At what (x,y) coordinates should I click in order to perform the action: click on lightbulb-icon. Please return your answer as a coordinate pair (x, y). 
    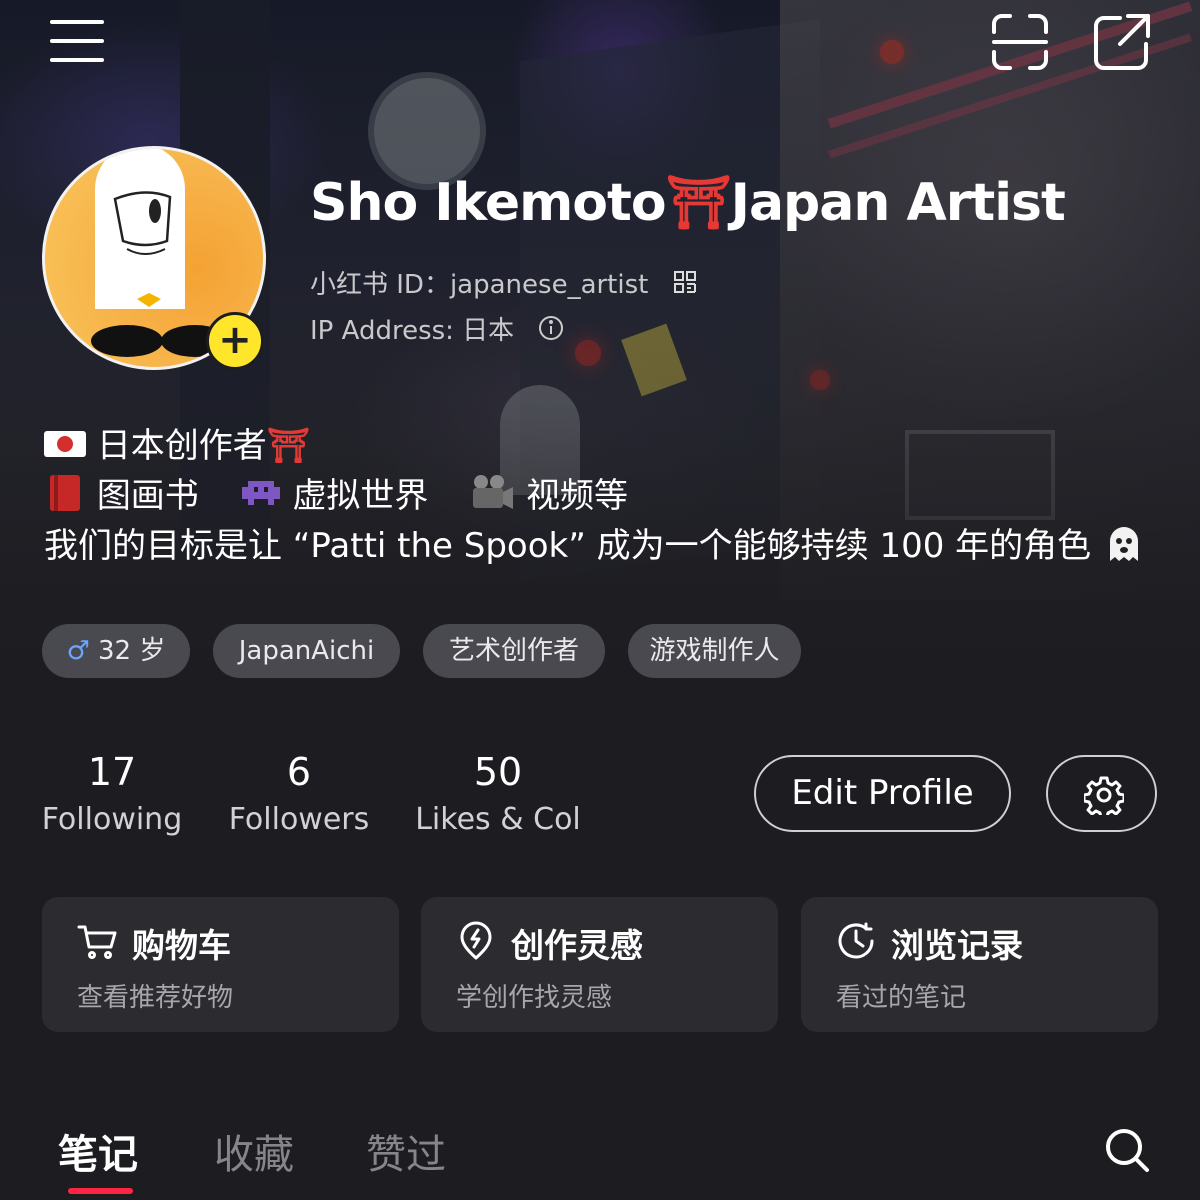
    Looking at the image, I should click on (476, 940).